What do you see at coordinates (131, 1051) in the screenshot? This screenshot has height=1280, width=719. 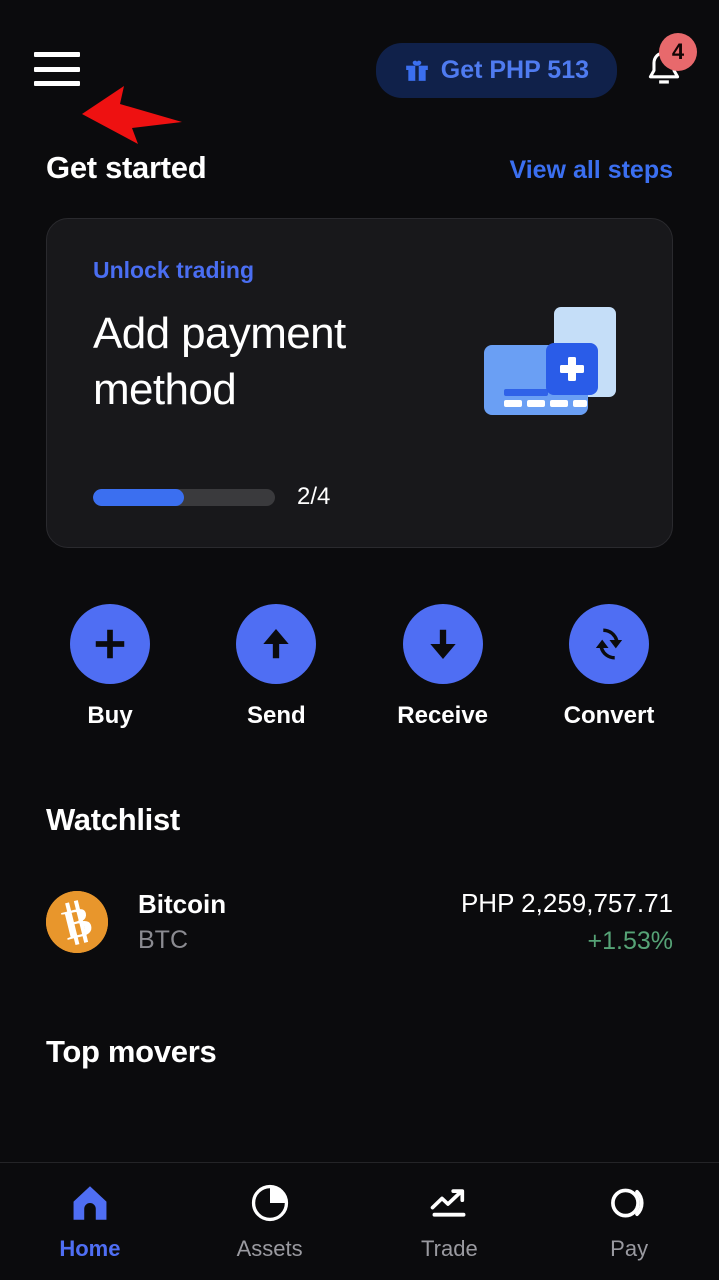 I see `top-movers-title: Top movers` at bounding box center [131, 1051].